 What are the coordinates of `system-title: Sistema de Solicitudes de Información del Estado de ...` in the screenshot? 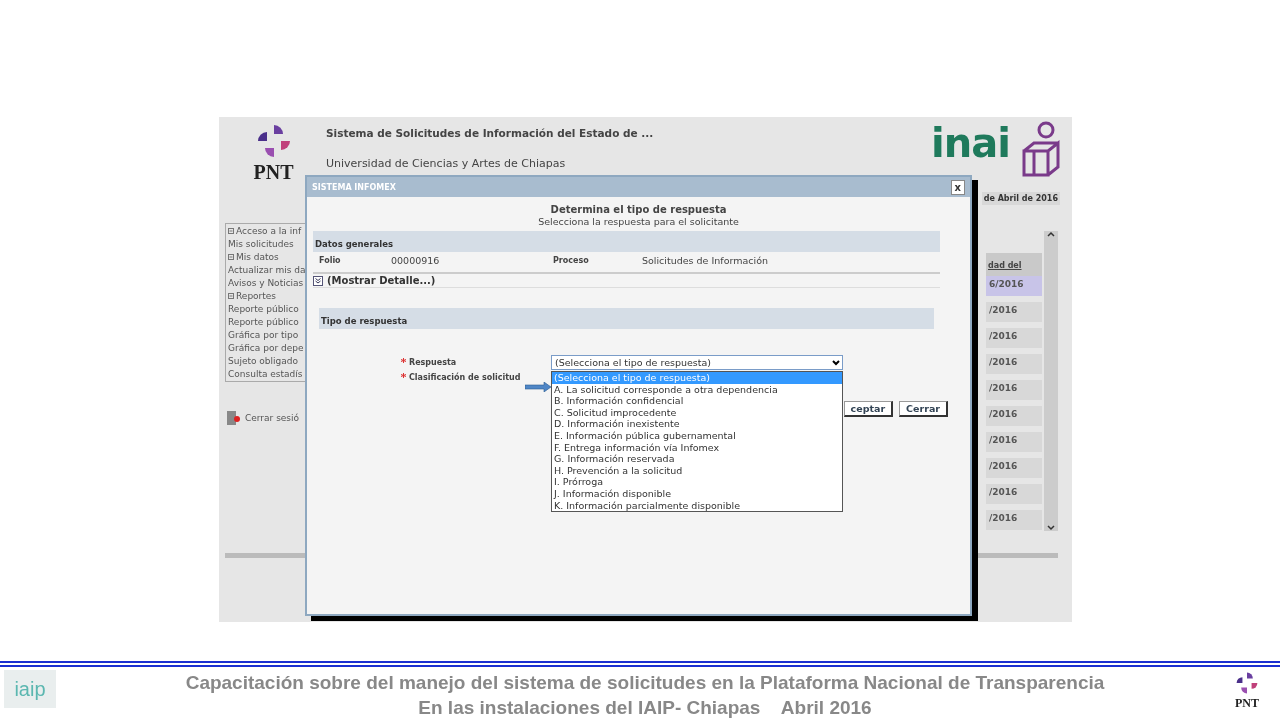 It's located at (490, 133).